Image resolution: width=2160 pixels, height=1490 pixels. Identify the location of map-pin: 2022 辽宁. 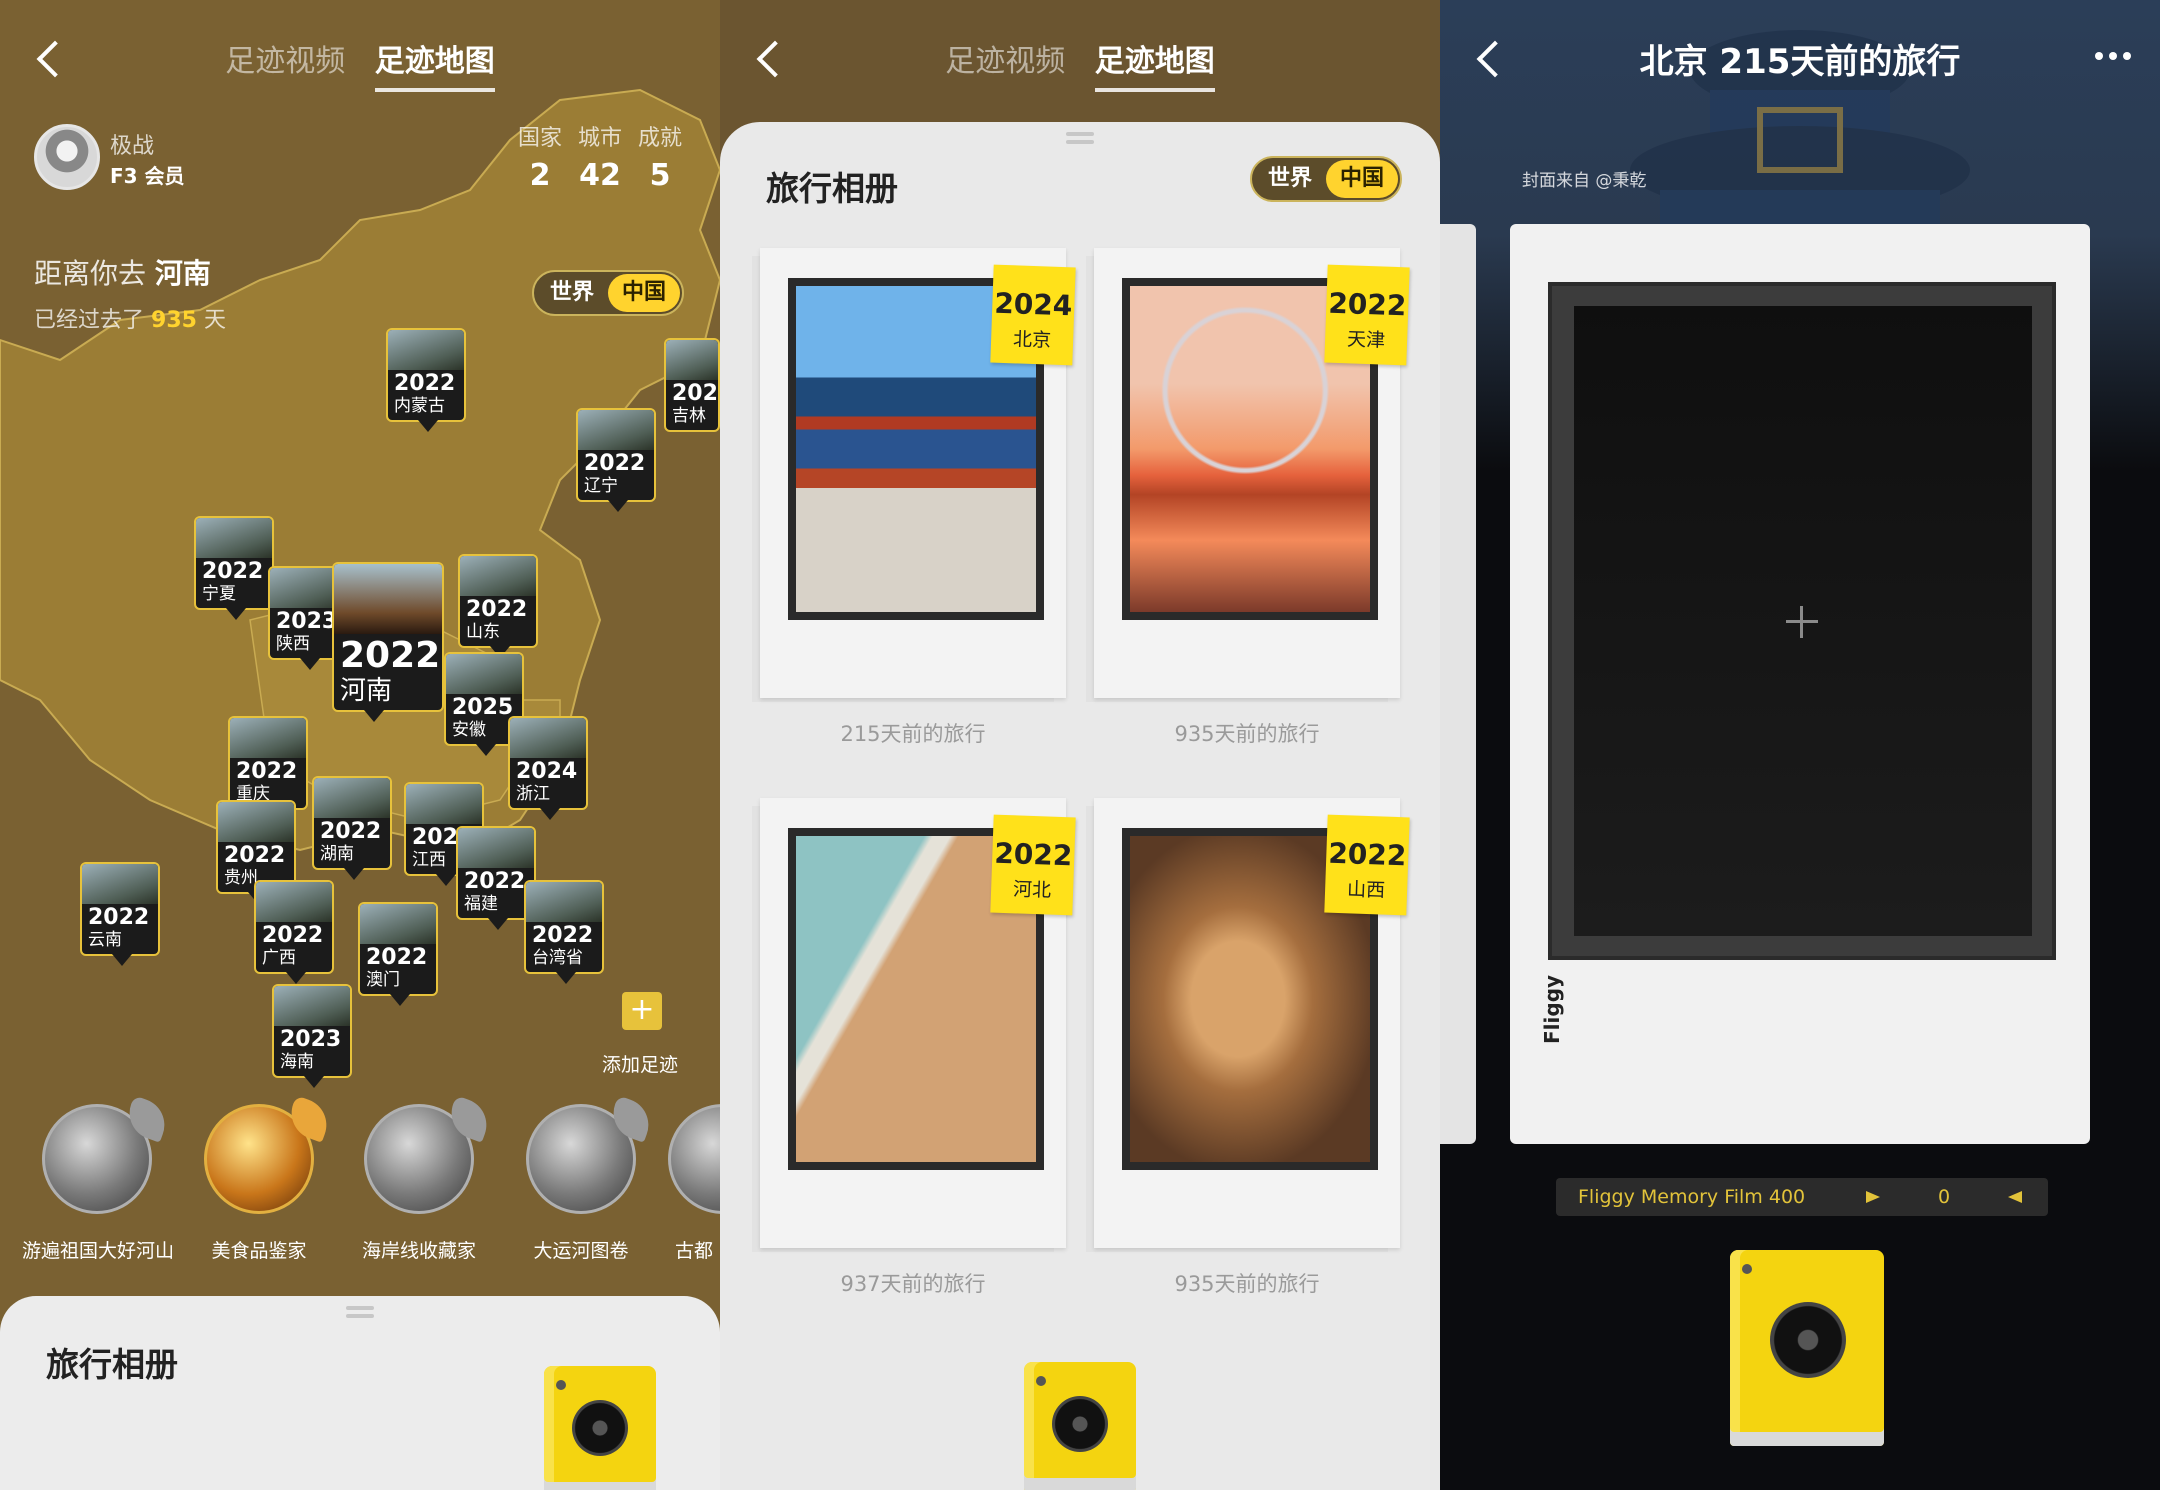
(616, 460).